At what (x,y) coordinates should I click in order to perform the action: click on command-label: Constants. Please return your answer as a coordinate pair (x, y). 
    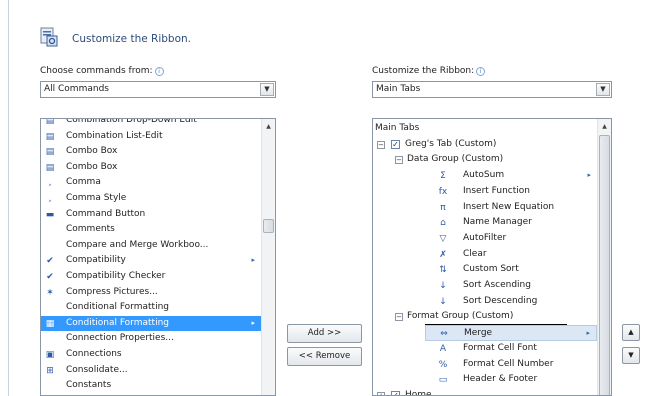
    Looking at the image, I should click on (89, 385).